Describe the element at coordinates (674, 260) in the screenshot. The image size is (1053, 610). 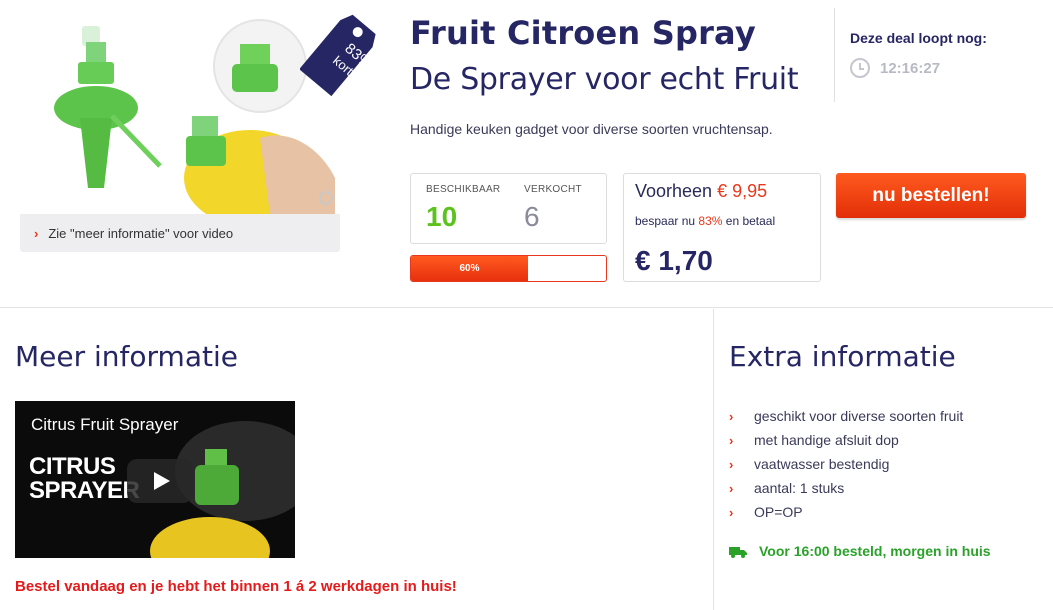
I see `current-price: € 1,70` at that location.